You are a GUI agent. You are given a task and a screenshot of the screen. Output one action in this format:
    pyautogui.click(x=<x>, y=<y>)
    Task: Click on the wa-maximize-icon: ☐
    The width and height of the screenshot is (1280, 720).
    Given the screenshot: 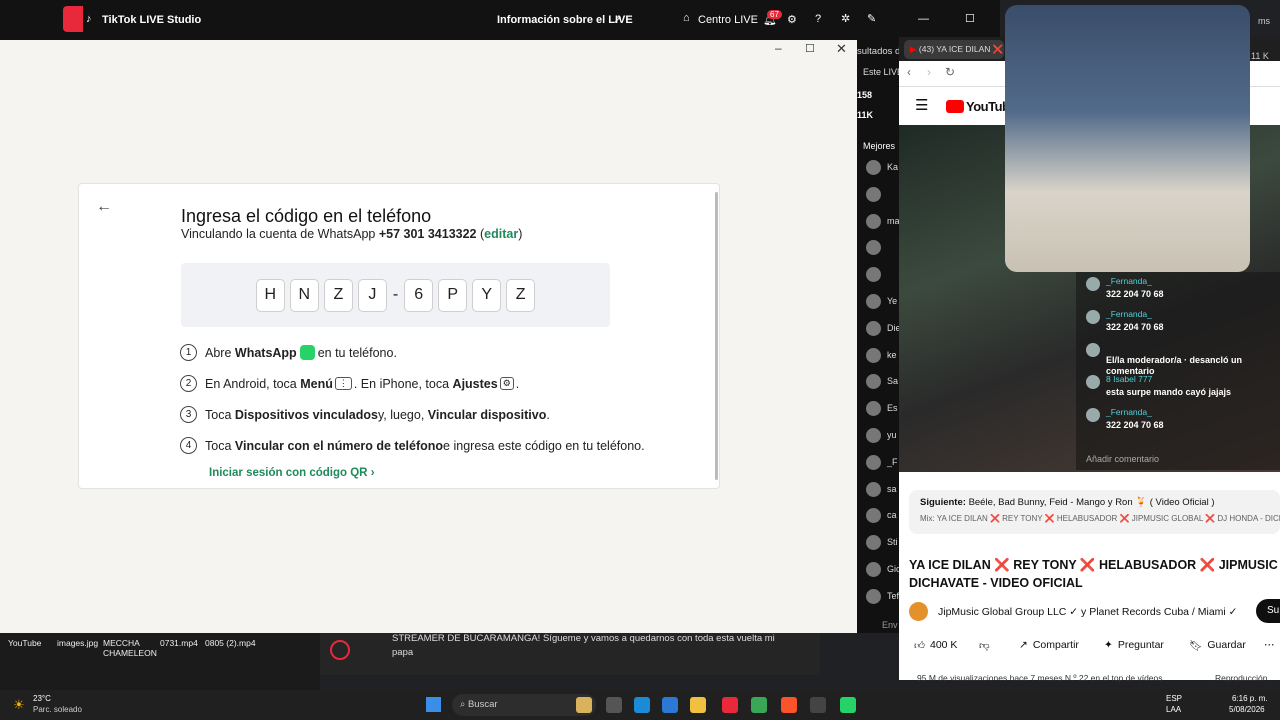 What is the action you would take?
    pyautogui.click(x=810, y=48)
    